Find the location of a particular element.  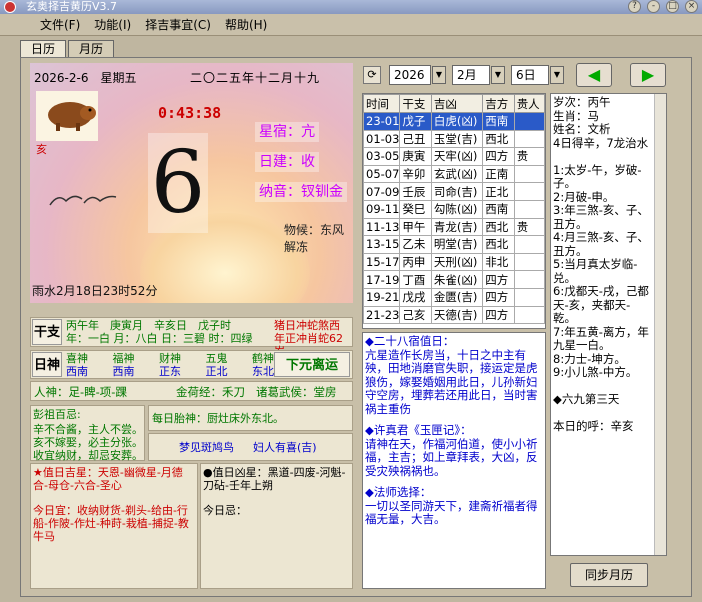

close-icon: × is located at coordinates (691, 6).